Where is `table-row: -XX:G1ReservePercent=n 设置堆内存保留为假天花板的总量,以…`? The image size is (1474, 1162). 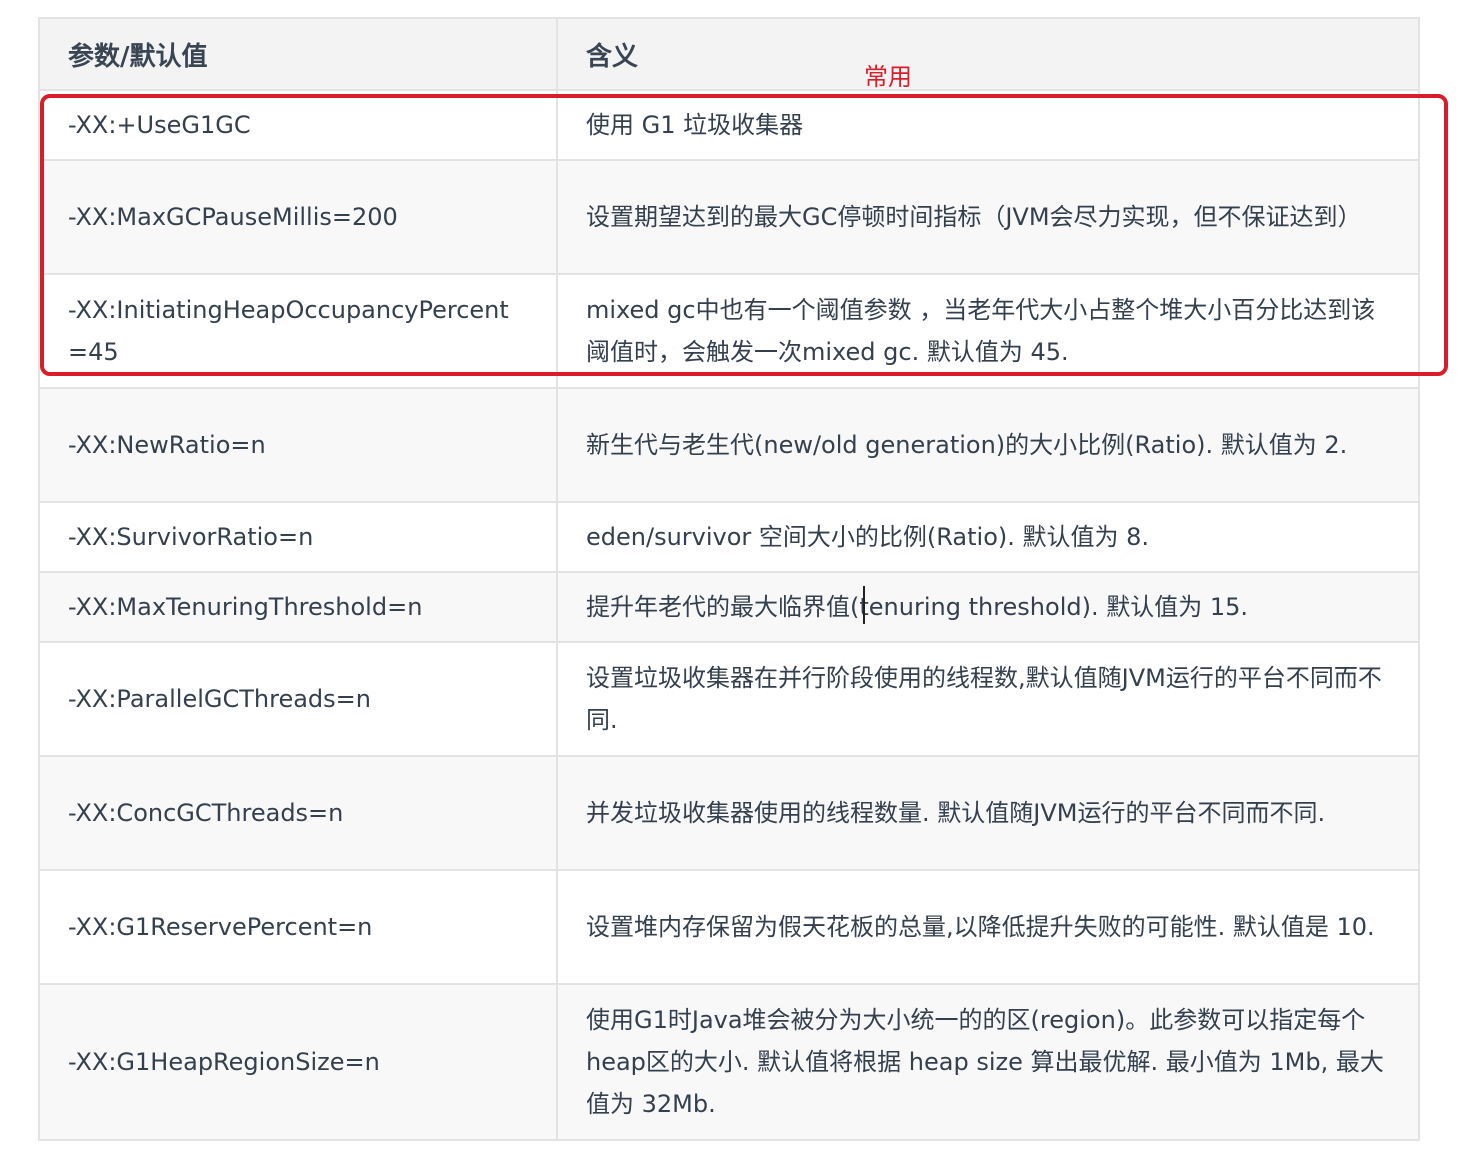
table-row: -XX:G1ReservePercent=n 设置堆内存保留为假天花板的总量,以… is located at coordinates (729, 927).